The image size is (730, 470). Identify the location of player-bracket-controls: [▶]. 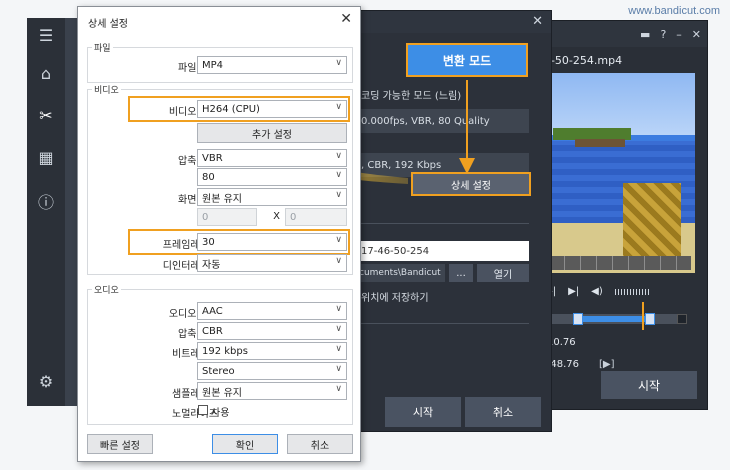
(607, 364).